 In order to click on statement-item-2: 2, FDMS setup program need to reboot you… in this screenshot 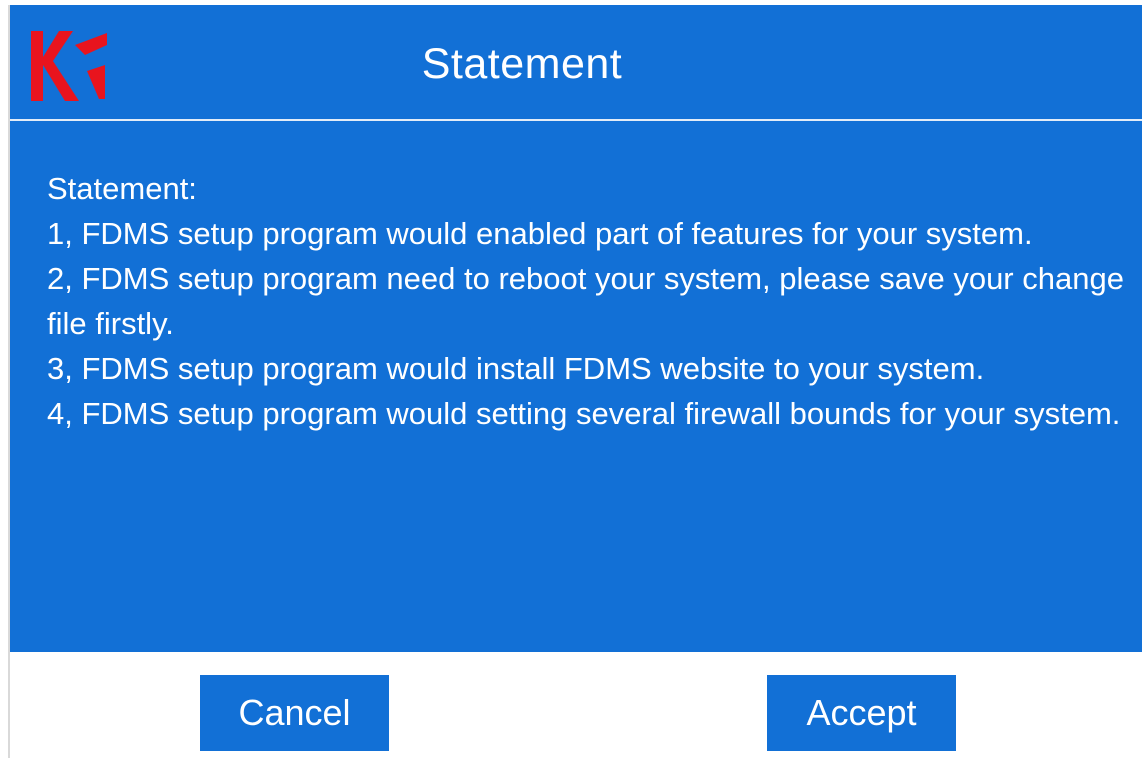, I will do `click(585, 301)`.